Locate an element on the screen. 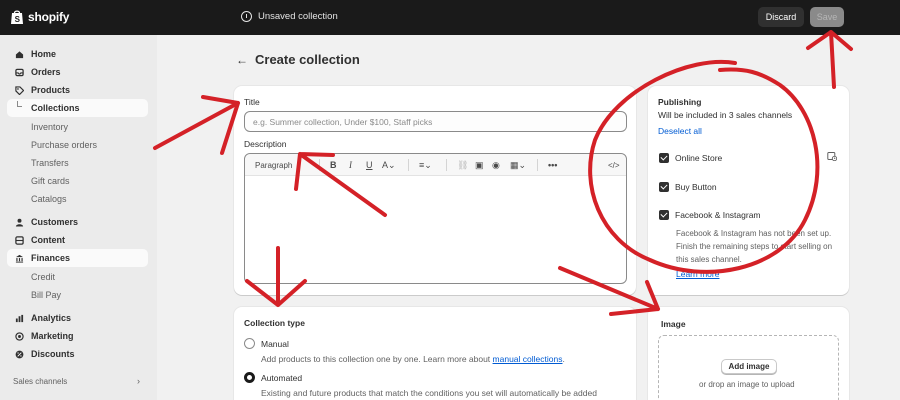 The height and width of the screenshot is (400, 900). manual-description-end: . is located at coordinates (563, 359).